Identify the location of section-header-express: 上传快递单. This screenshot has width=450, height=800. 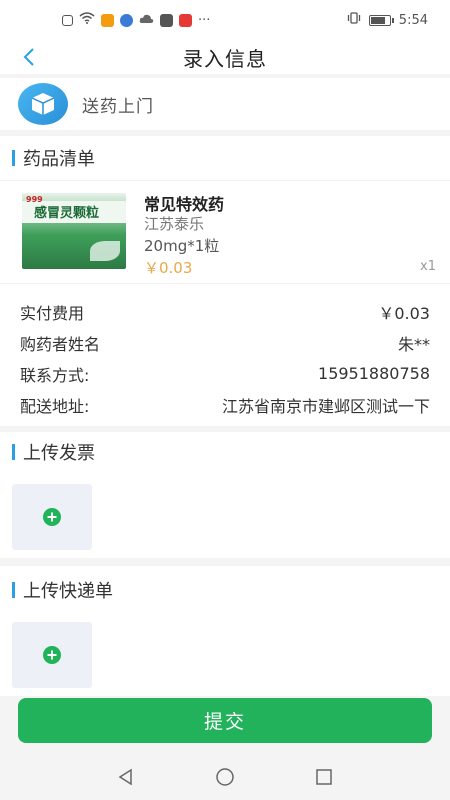
(225, 590).